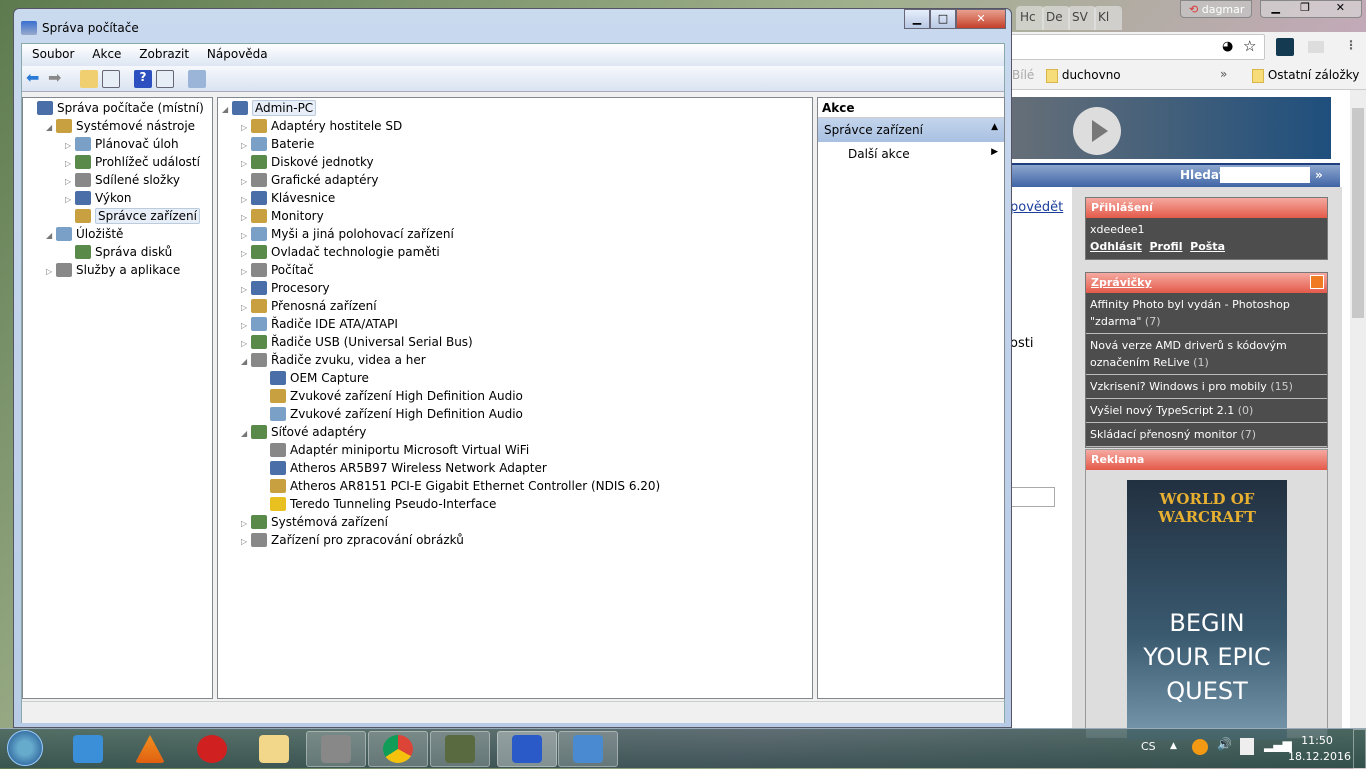 The image size is (1366, 769). What do you see at coordinates (277, 270) in the screenshot?
I see `tree-node: ▷ Počítač` at bounding box center [277, 270].